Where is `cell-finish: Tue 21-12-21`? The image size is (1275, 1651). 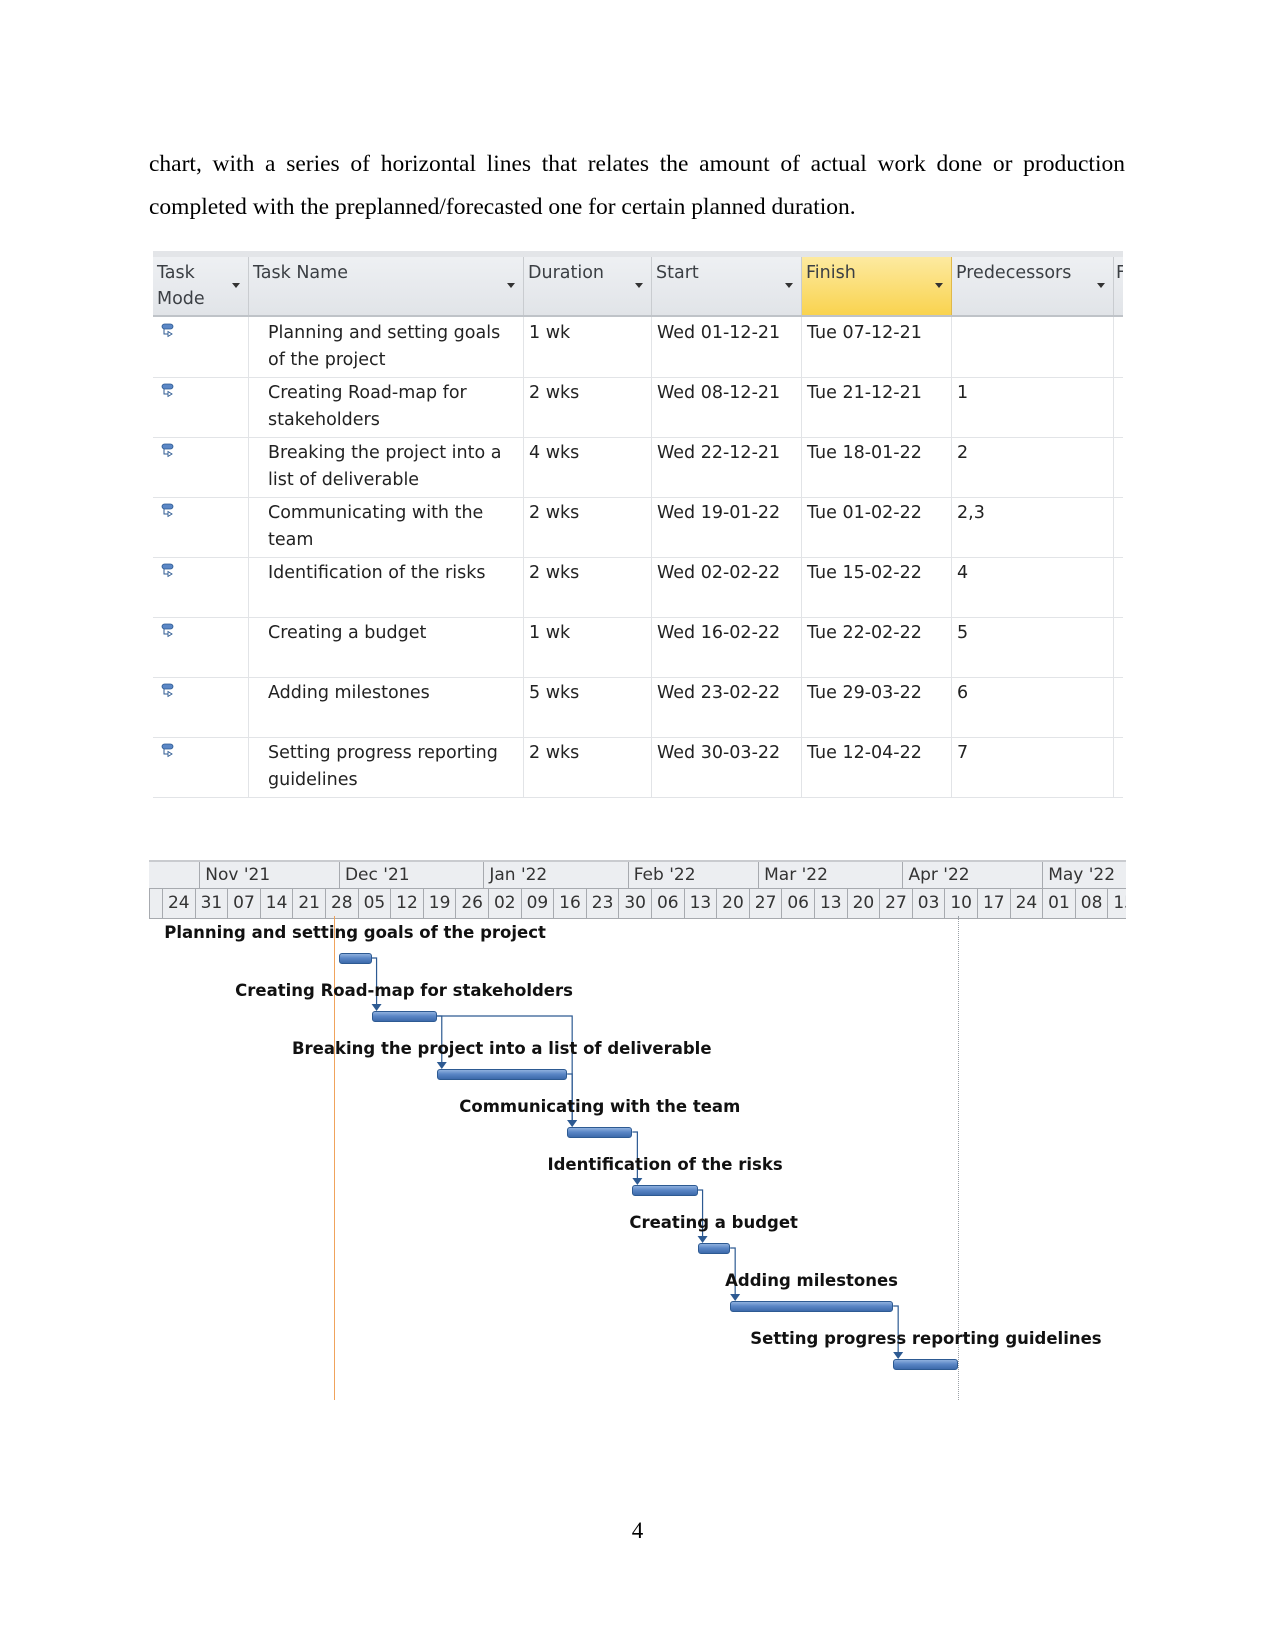 cell-finish: Tue 21-12-21 is located at coordinates (877, 407).